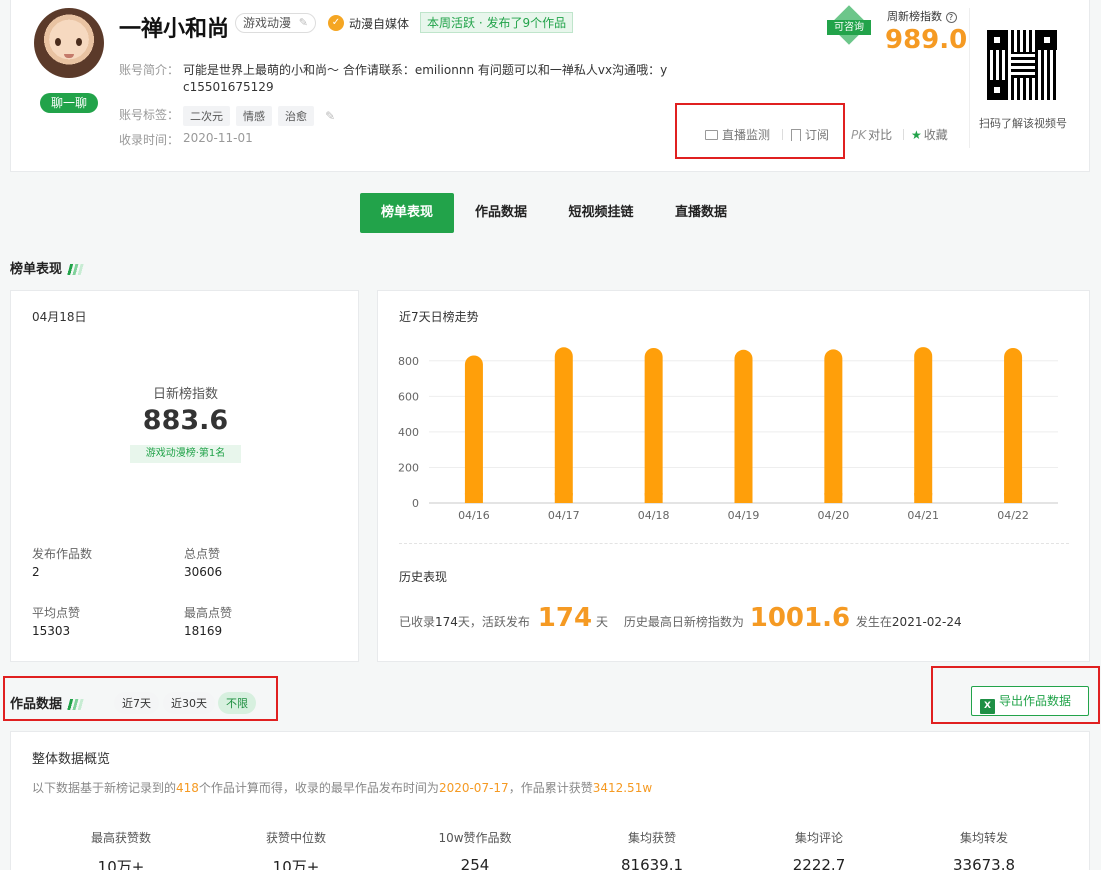  Describe the element at coordinates (303, 23) in the screenshot. I see `edit-icon: ✎` at that location.